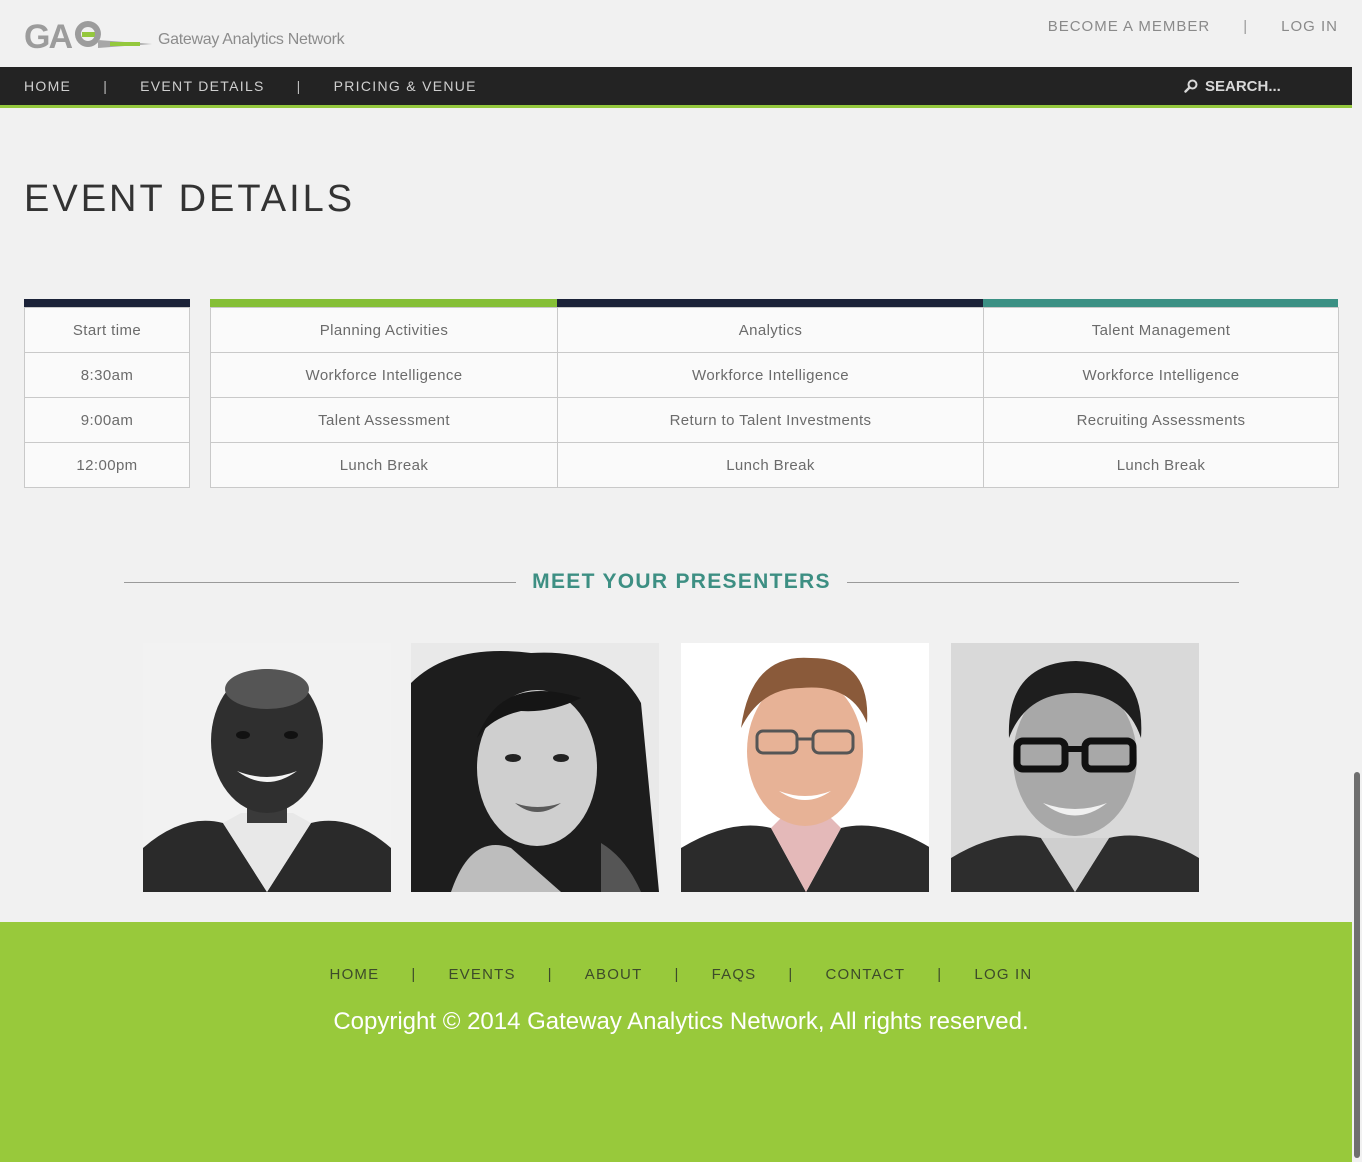 This screenshot has width=1362, height=1162. What do you see at coordinates (107, 330) in the screenshot?
I see `time-header: Start time` at bounding box center [107, 330].